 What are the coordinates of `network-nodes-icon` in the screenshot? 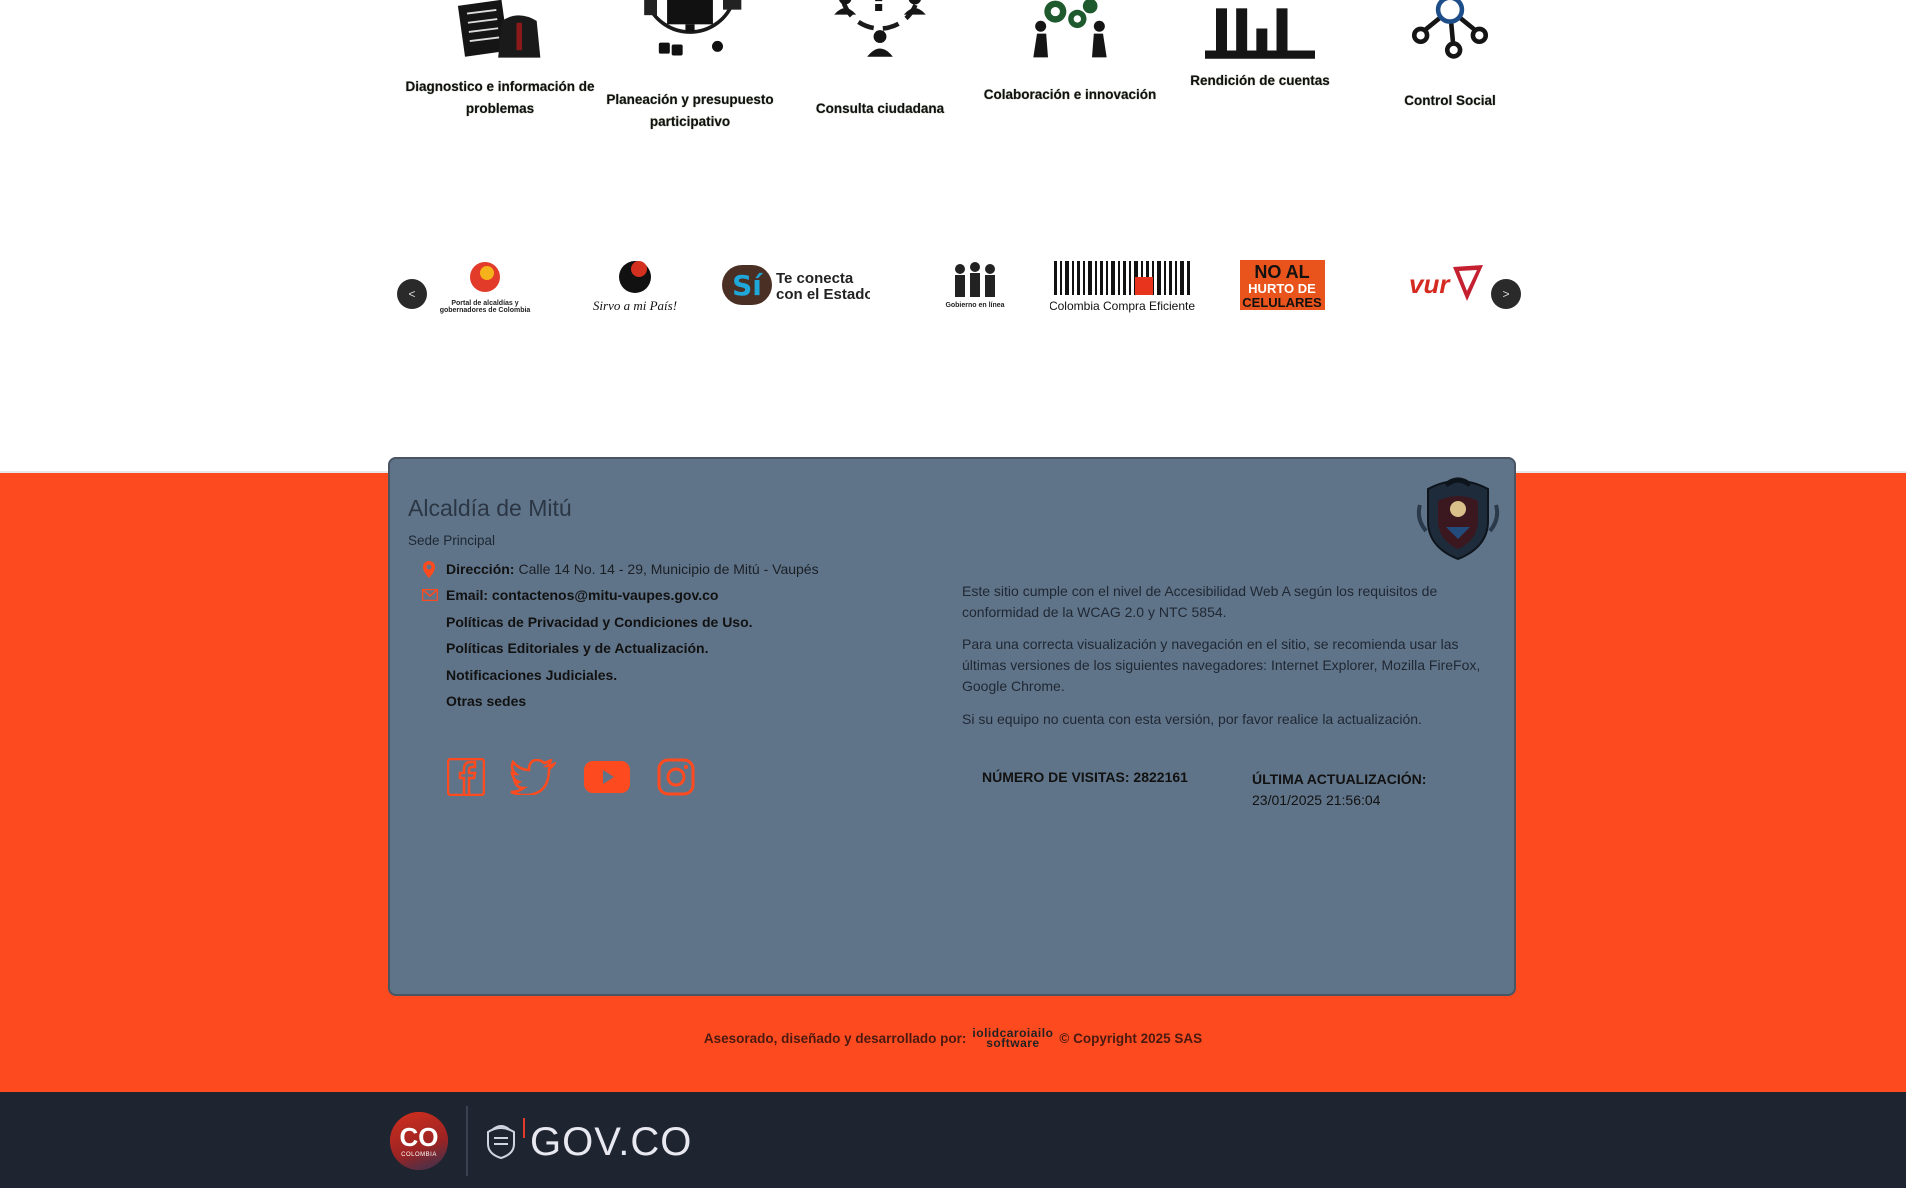 It's located at (1450, 31).